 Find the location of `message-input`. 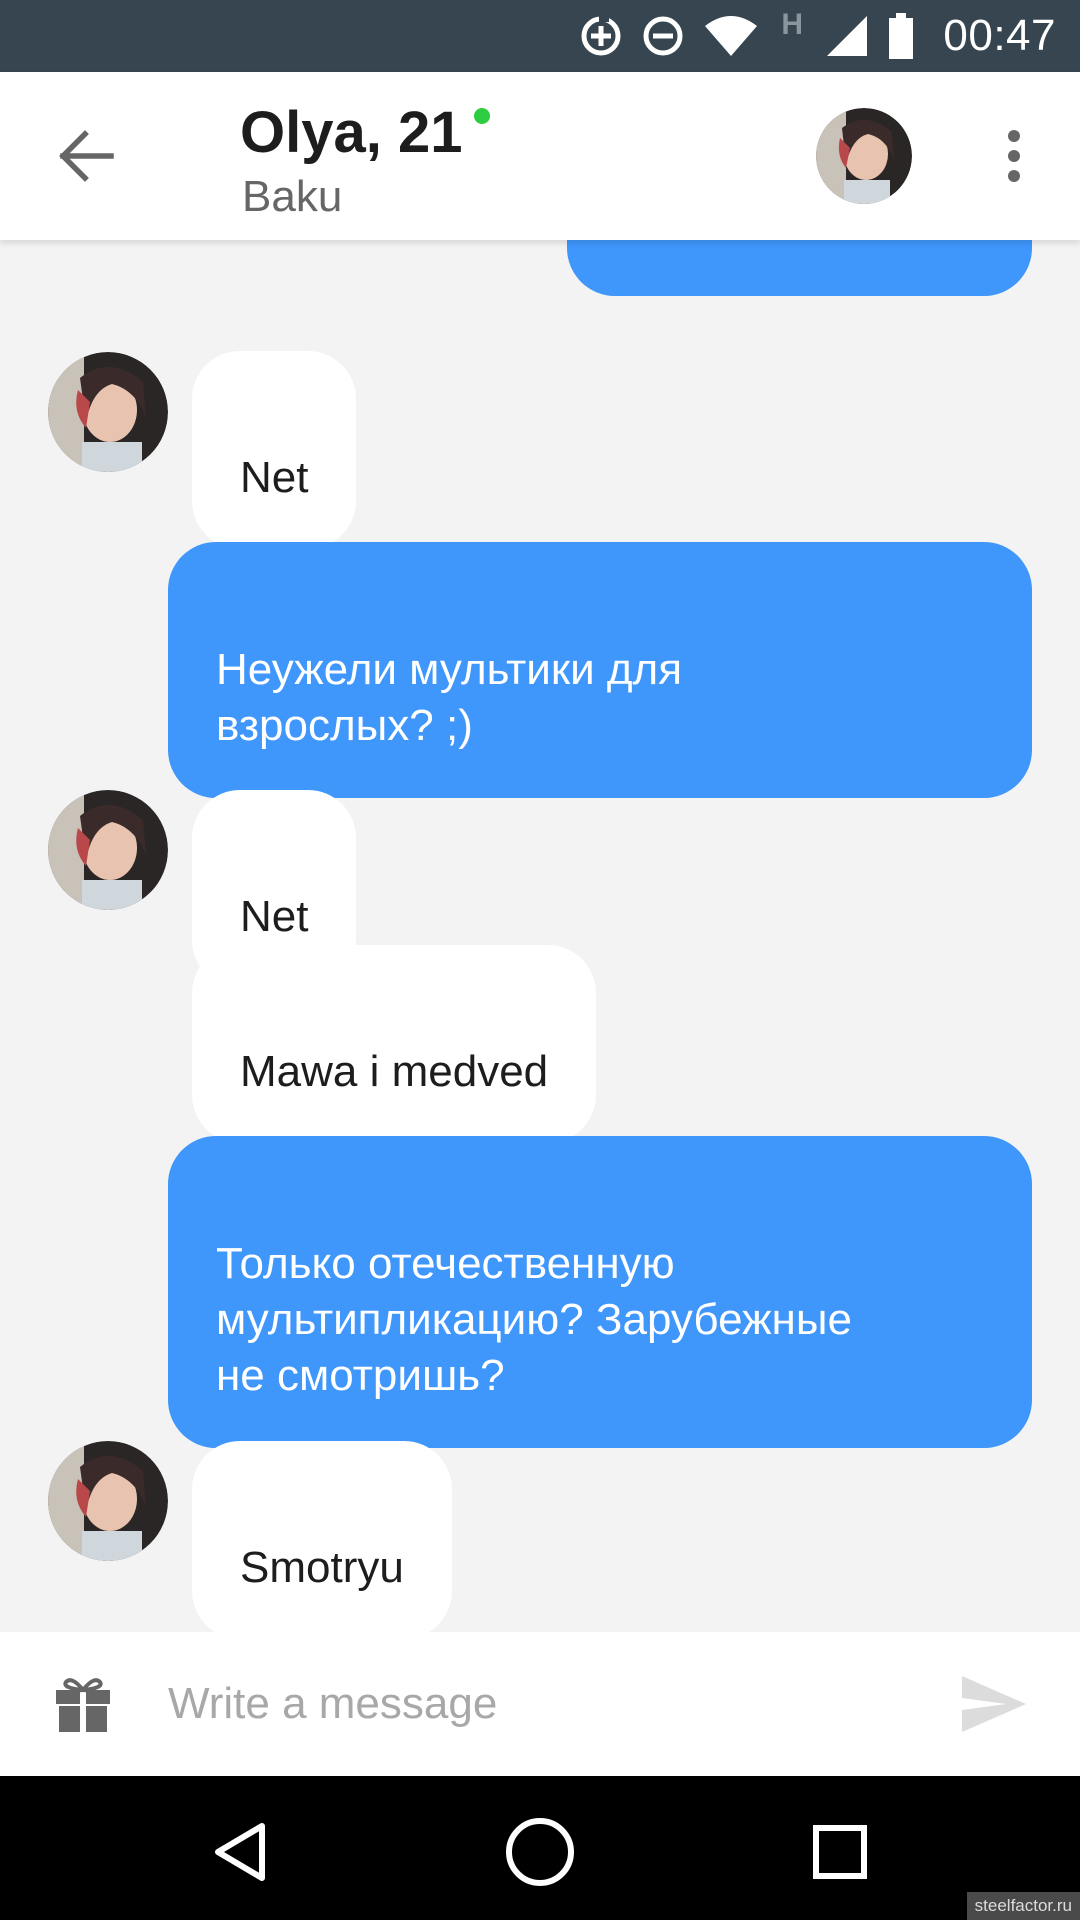

message-input is located at coordinates (538, 1704).